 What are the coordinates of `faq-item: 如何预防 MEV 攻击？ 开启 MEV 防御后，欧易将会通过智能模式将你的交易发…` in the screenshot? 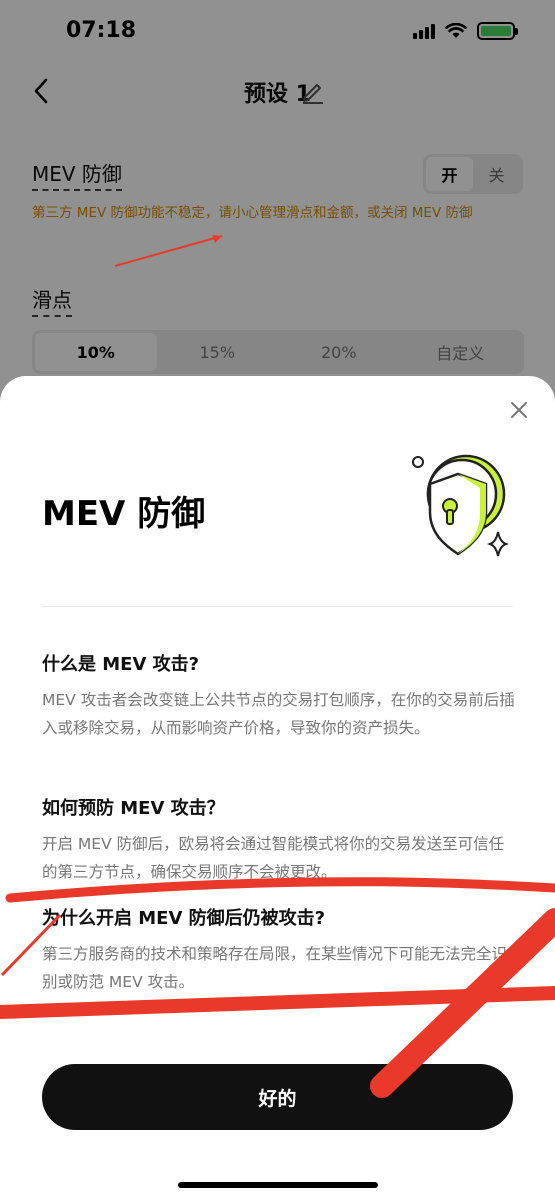 It's located at (278, 840).